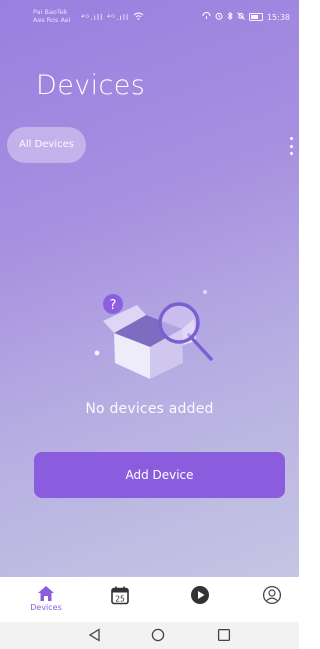  What do you see at coordinates (46, 593) in the screenshot?
I see `home-icon` at bounding box center [46, 593].